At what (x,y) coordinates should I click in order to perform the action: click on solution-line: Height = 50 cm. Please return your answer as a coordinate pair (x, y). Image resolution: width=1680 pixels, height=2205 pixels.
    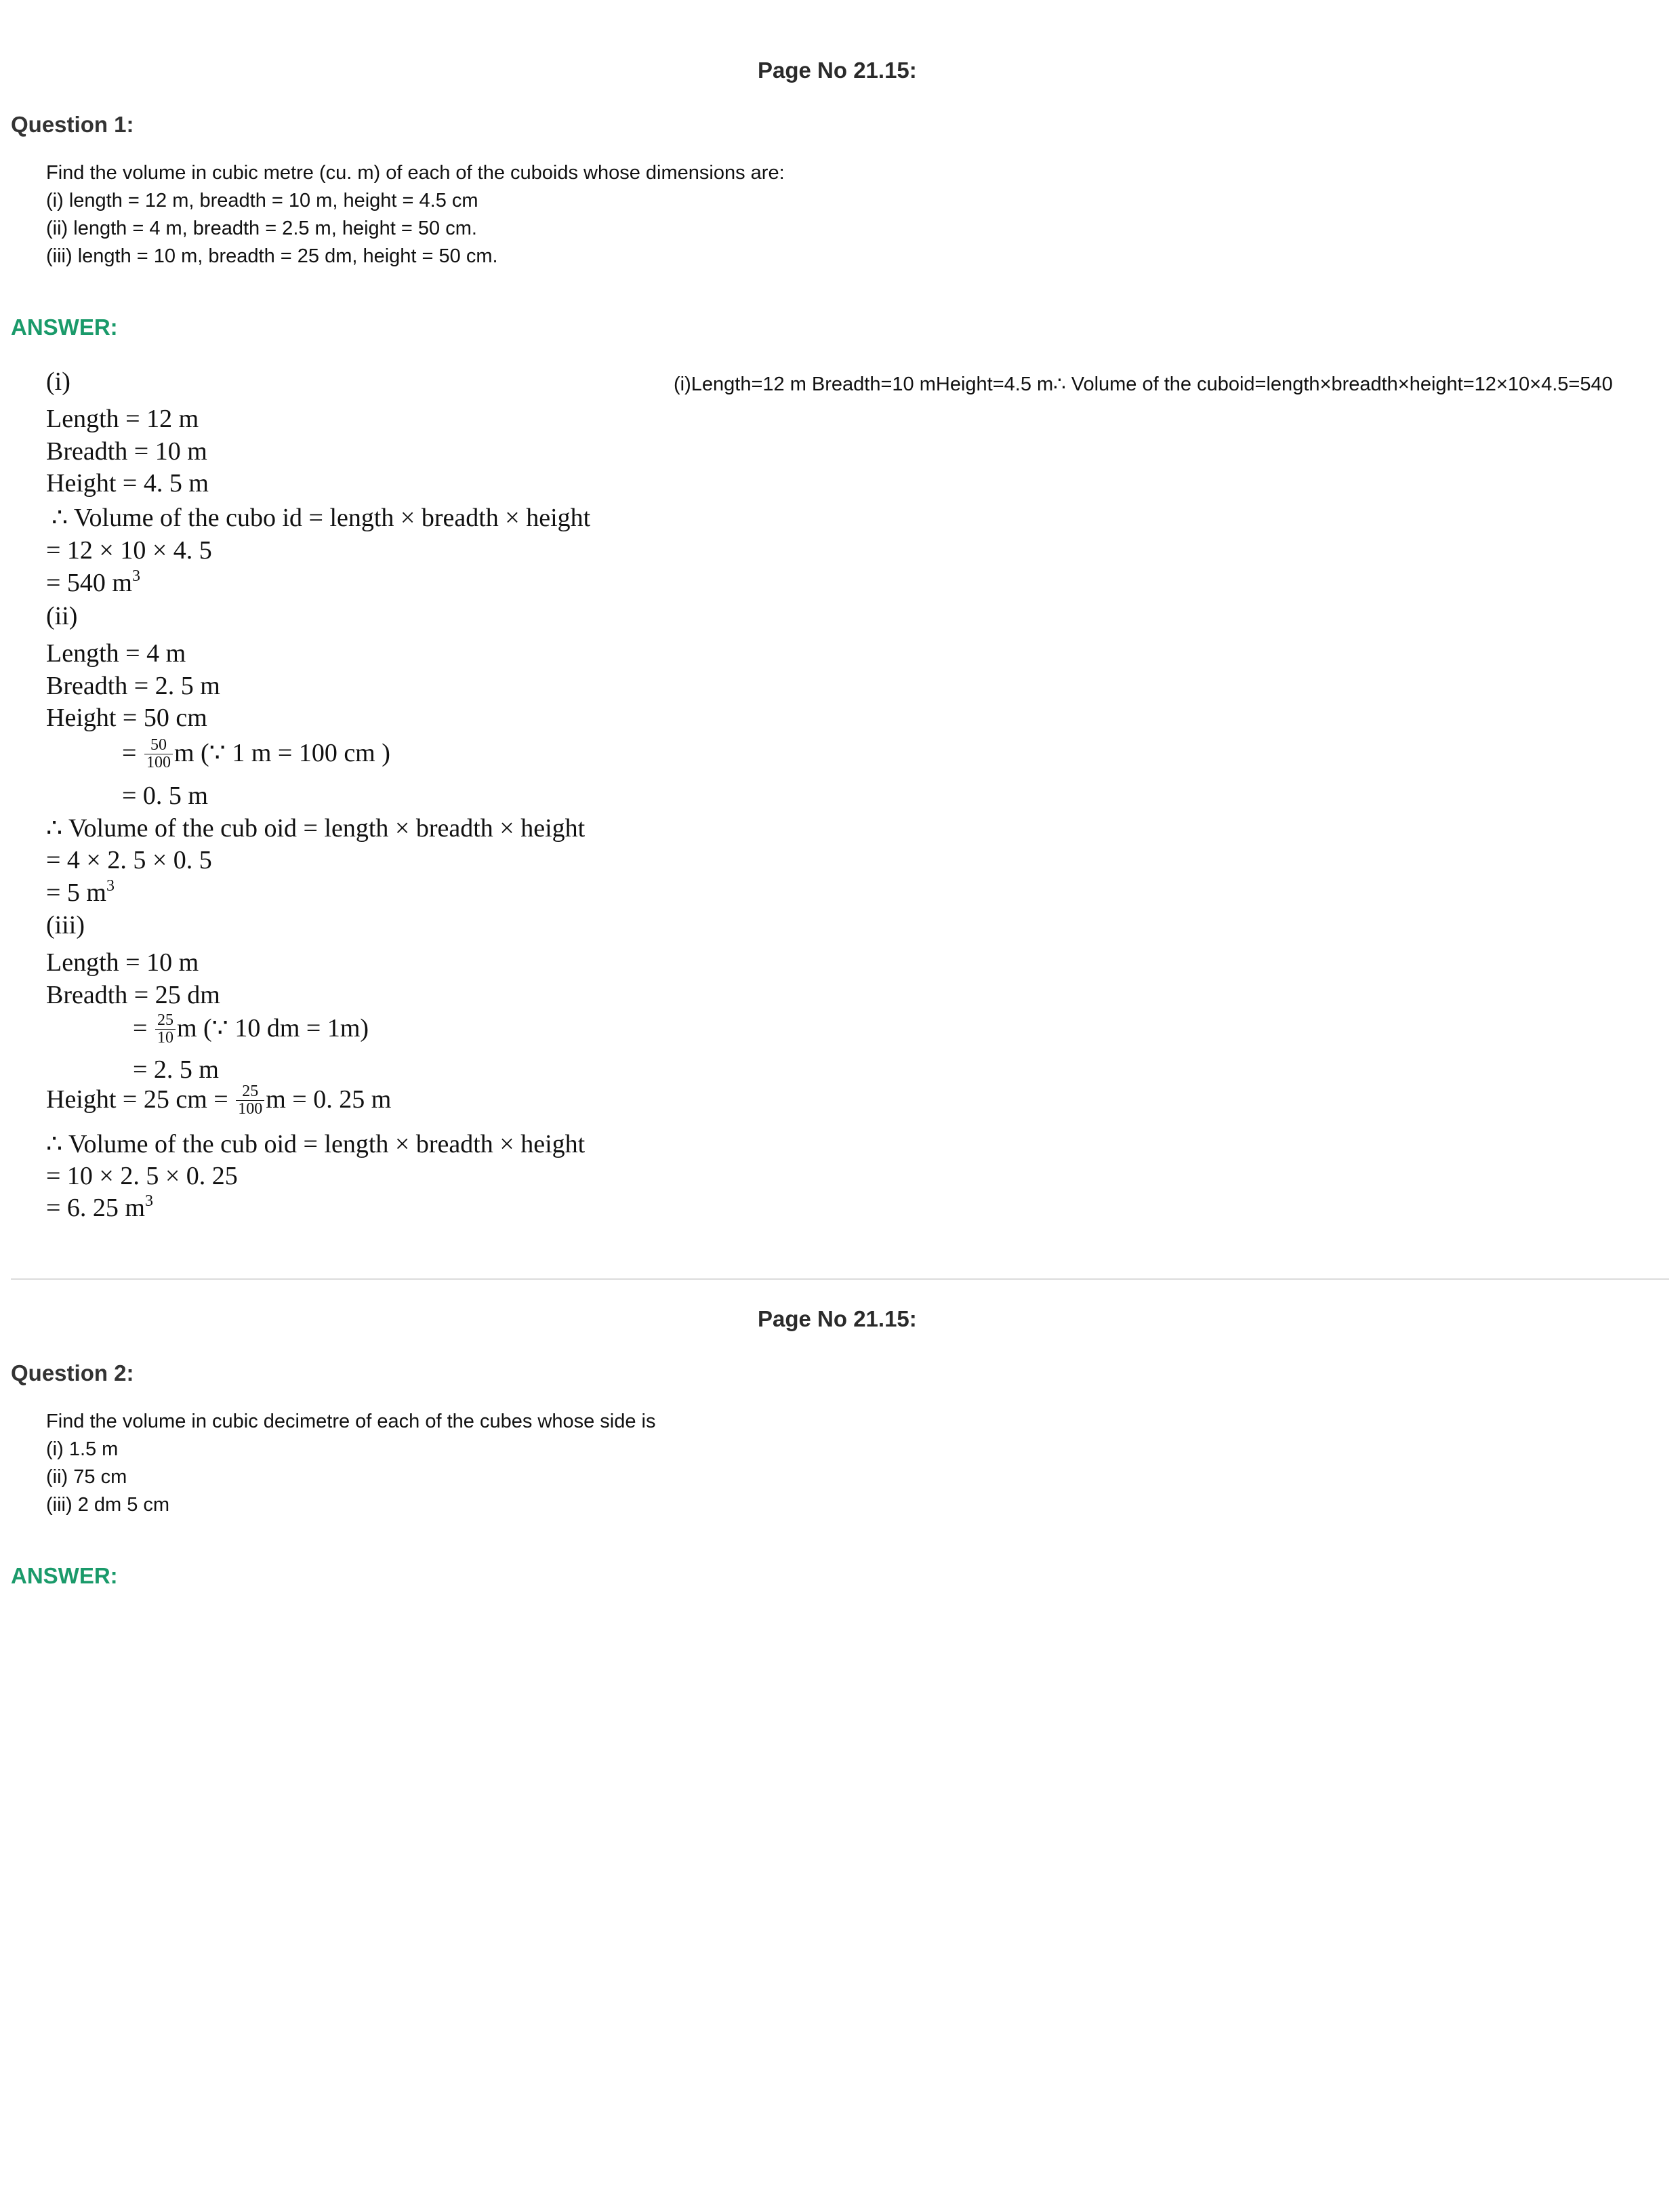
    Looking at the image, I should click on (127, 718).